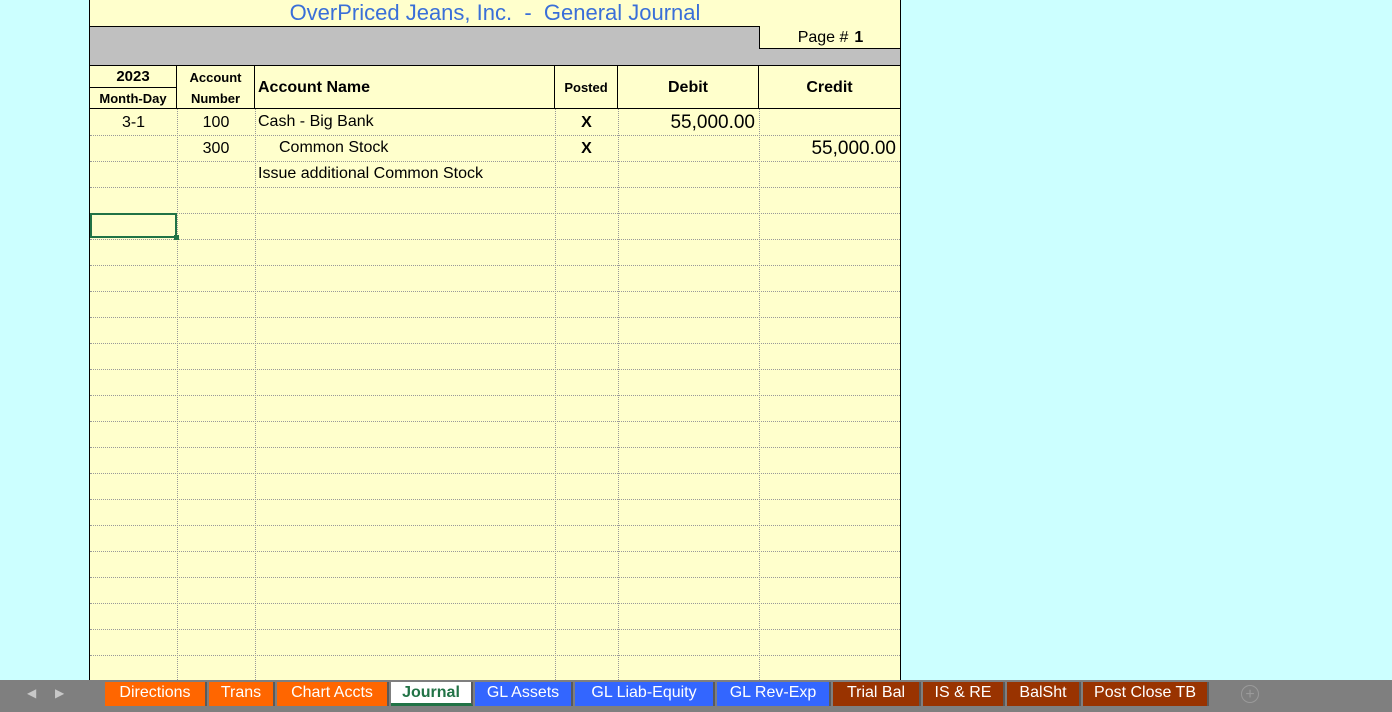  I want to click on journal-cell-account: 100, so click(216, 123).